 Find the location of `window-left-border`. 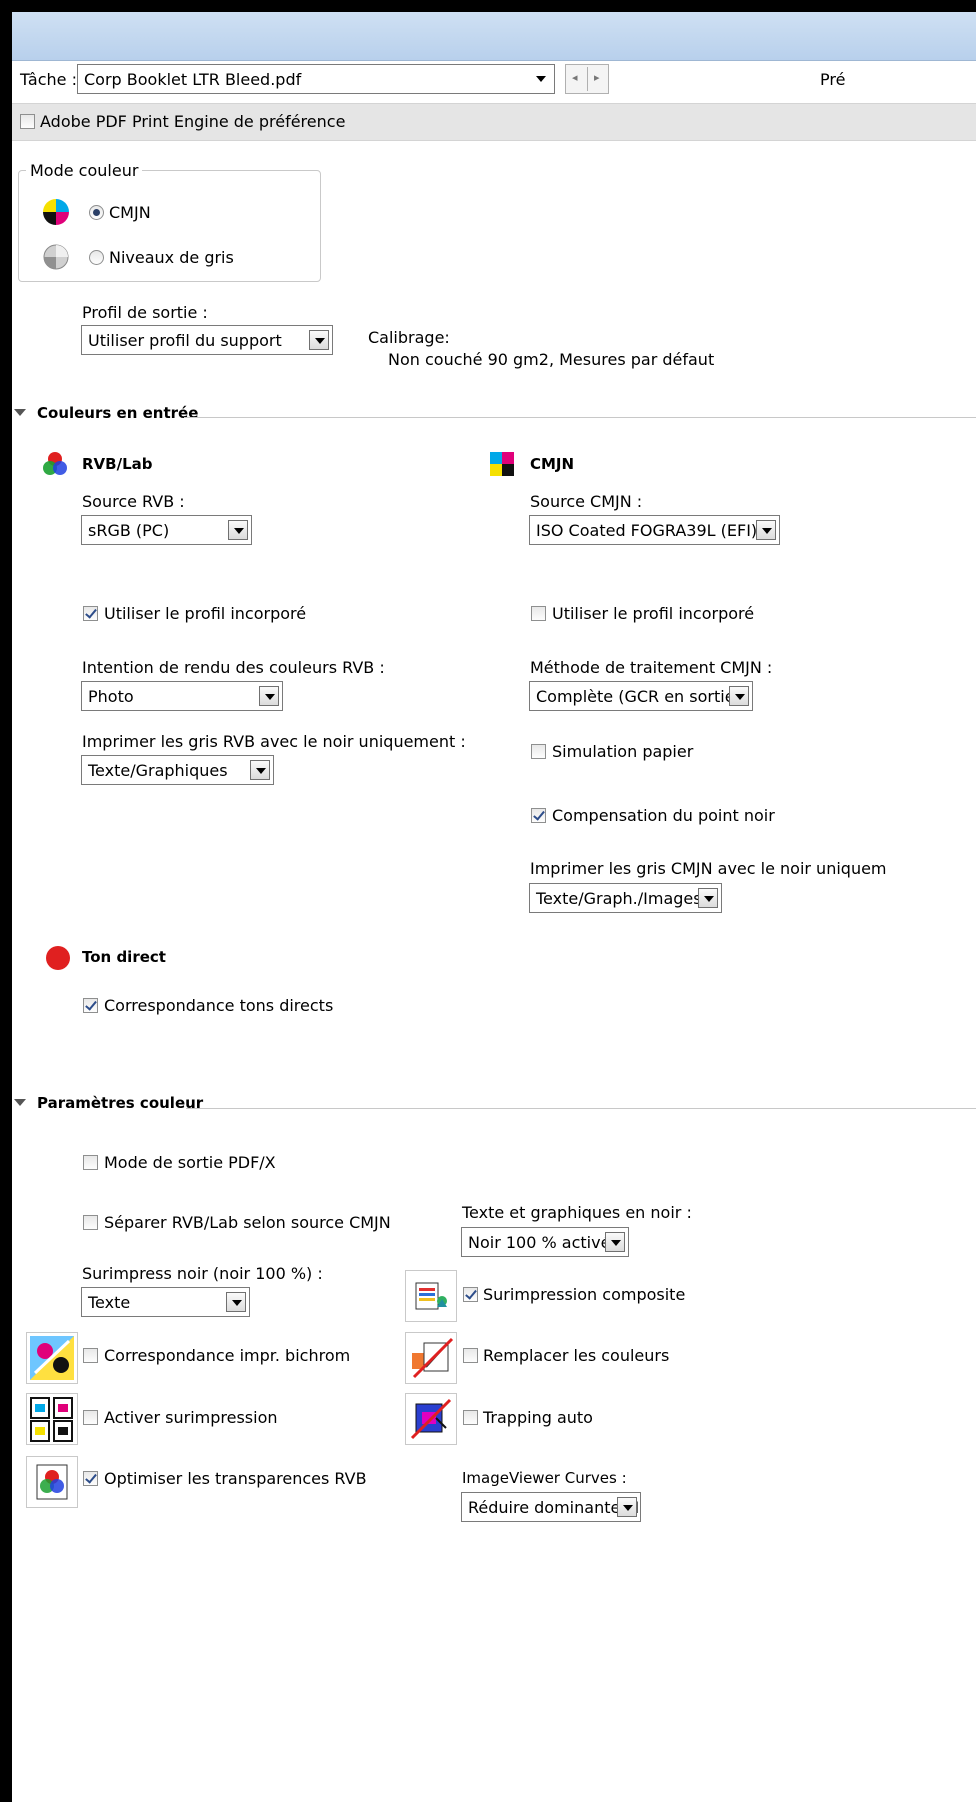

window-left-border is located at coordinates (6, 901).